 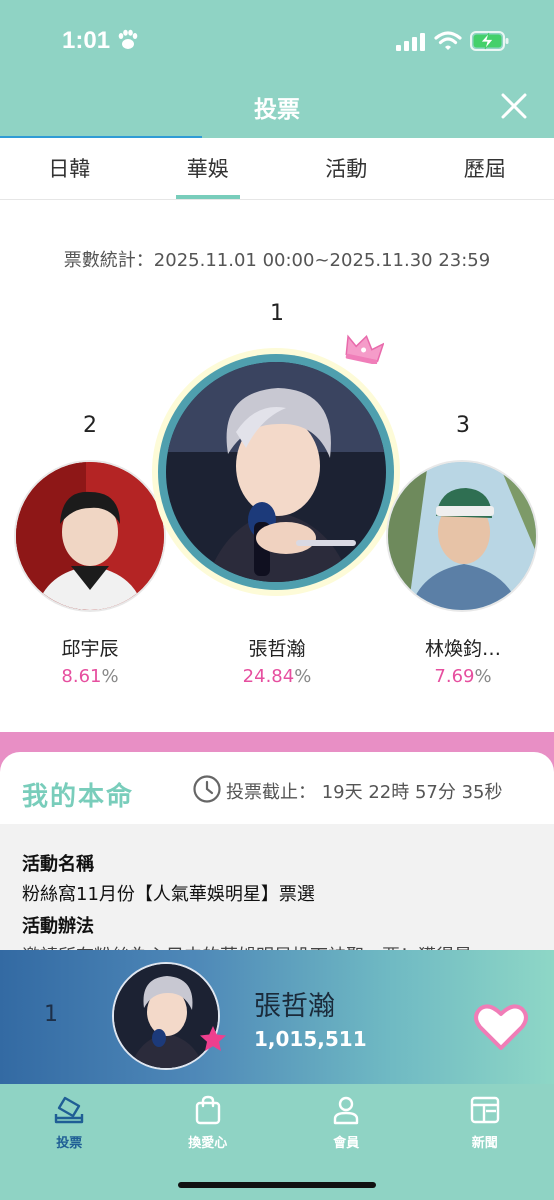 I want to click on page-title: 投票, so click(x=277, y=110).